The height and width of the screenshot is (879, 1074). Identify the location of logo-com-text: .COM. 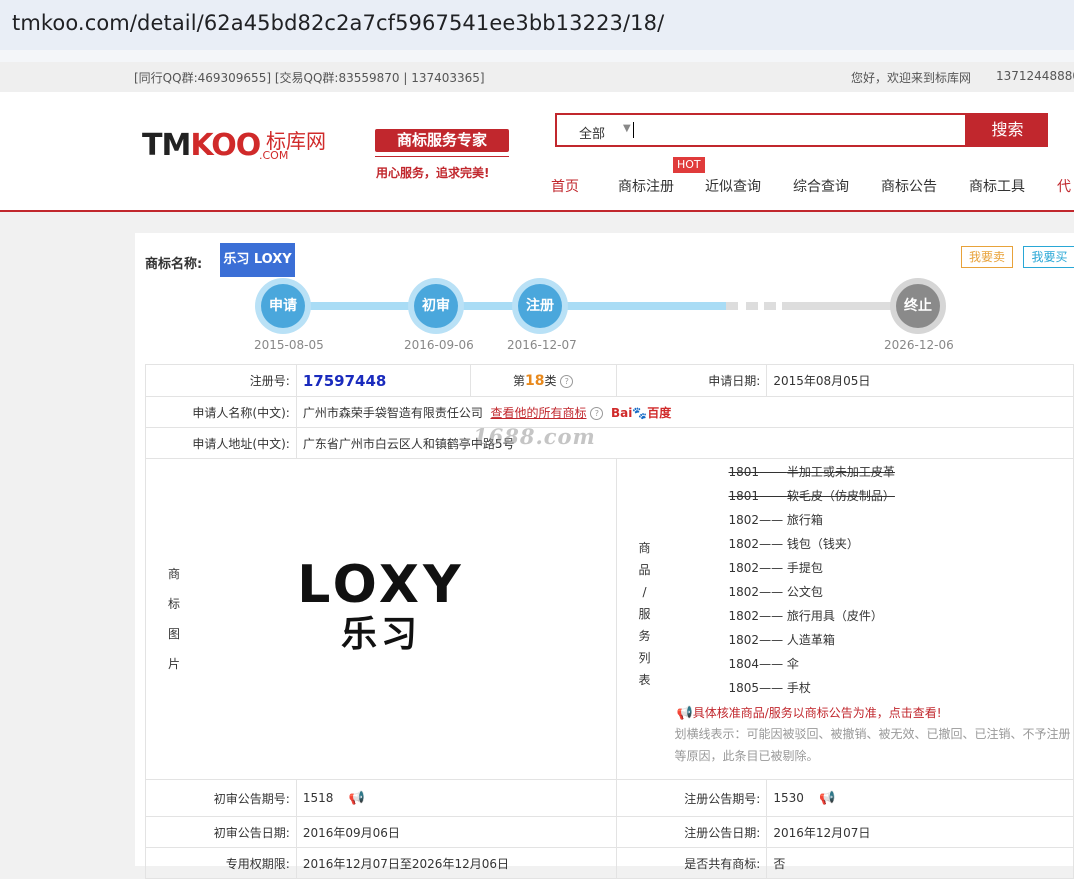
(274, 155).